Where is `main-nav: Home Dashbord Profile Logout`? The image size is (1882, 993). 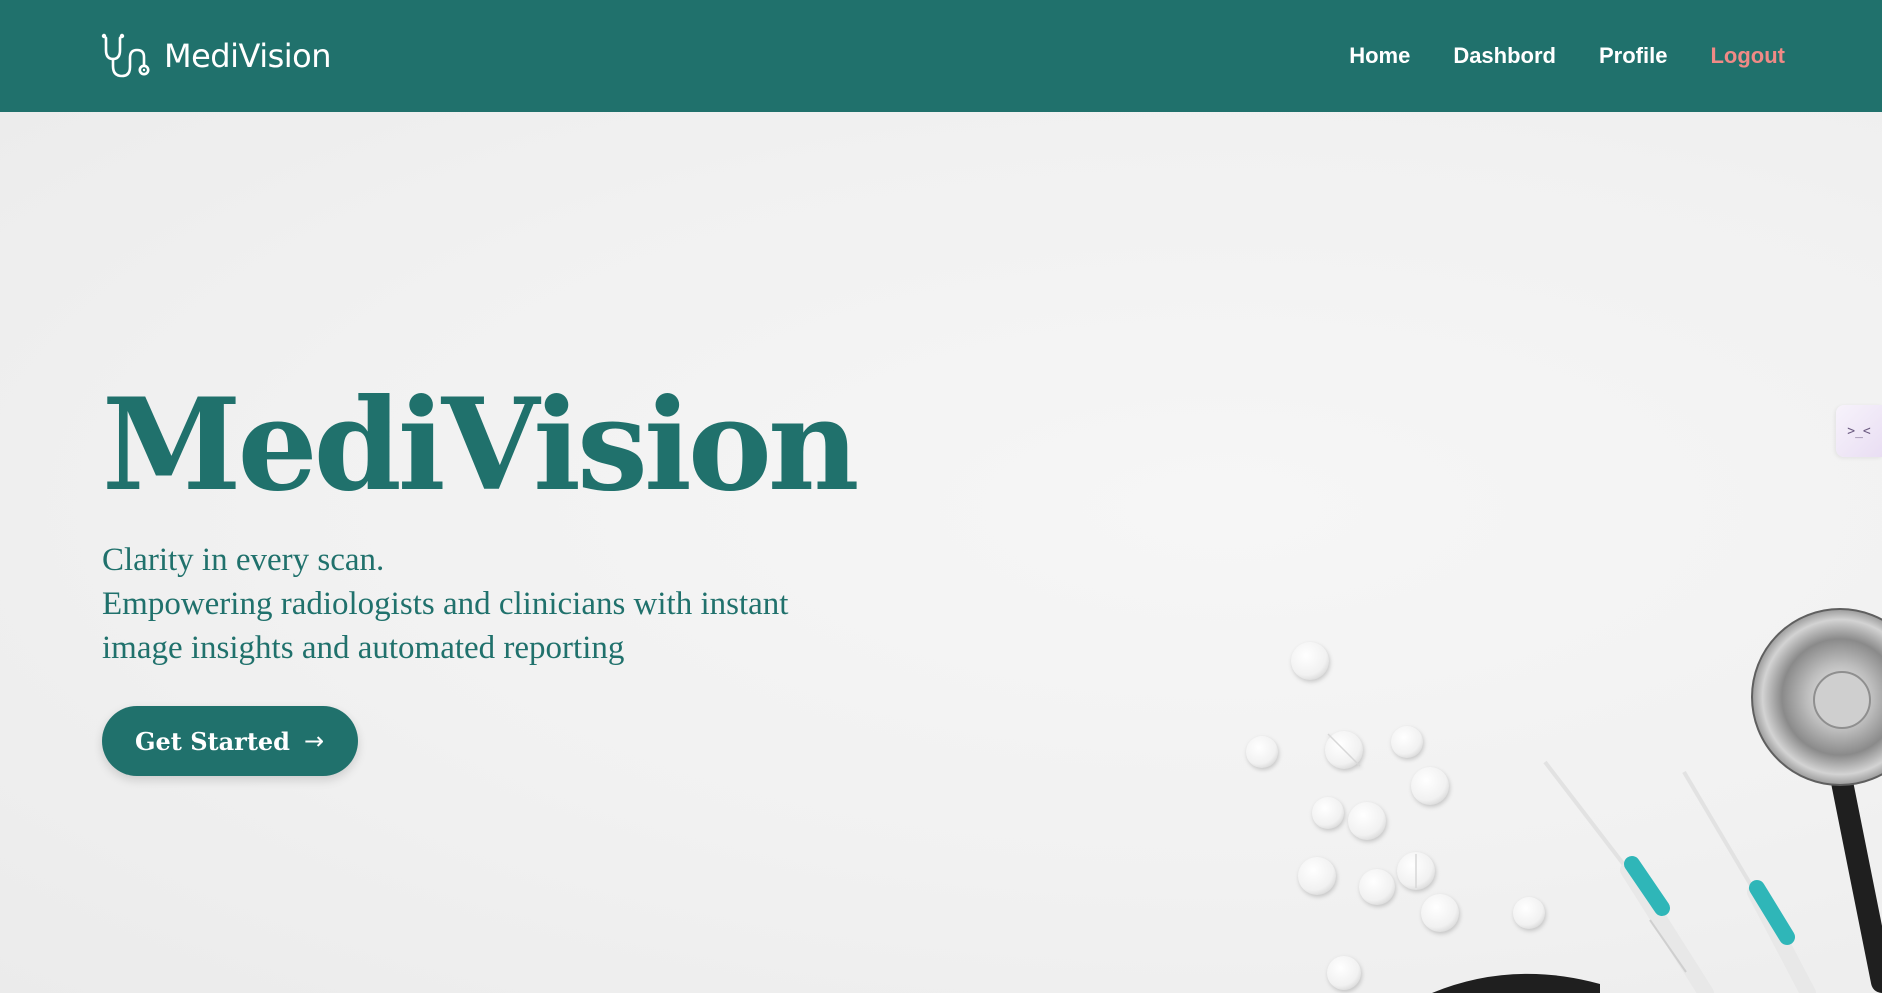 main-nav: Home Dashbord Profile Logout is located at coordinates (1567, 56).